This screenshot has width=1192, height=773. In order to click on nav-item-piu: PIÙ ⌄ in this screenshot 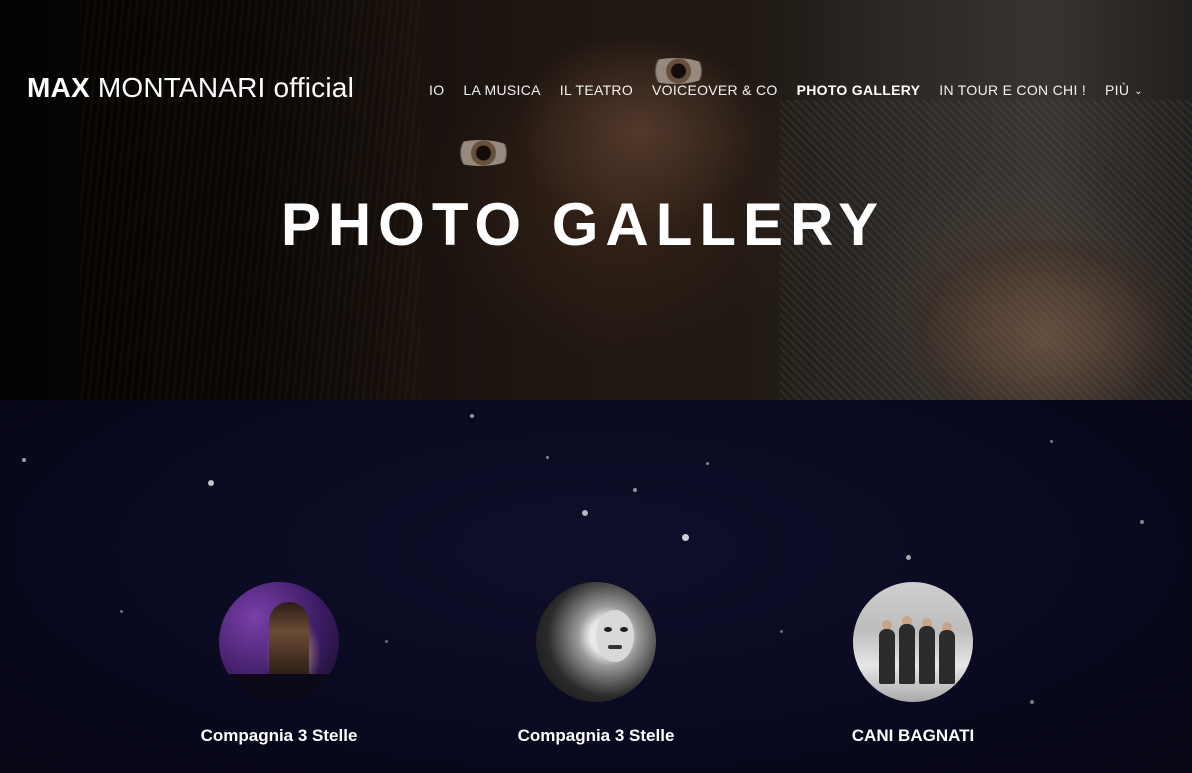, I will do `click(1124, 90)`.